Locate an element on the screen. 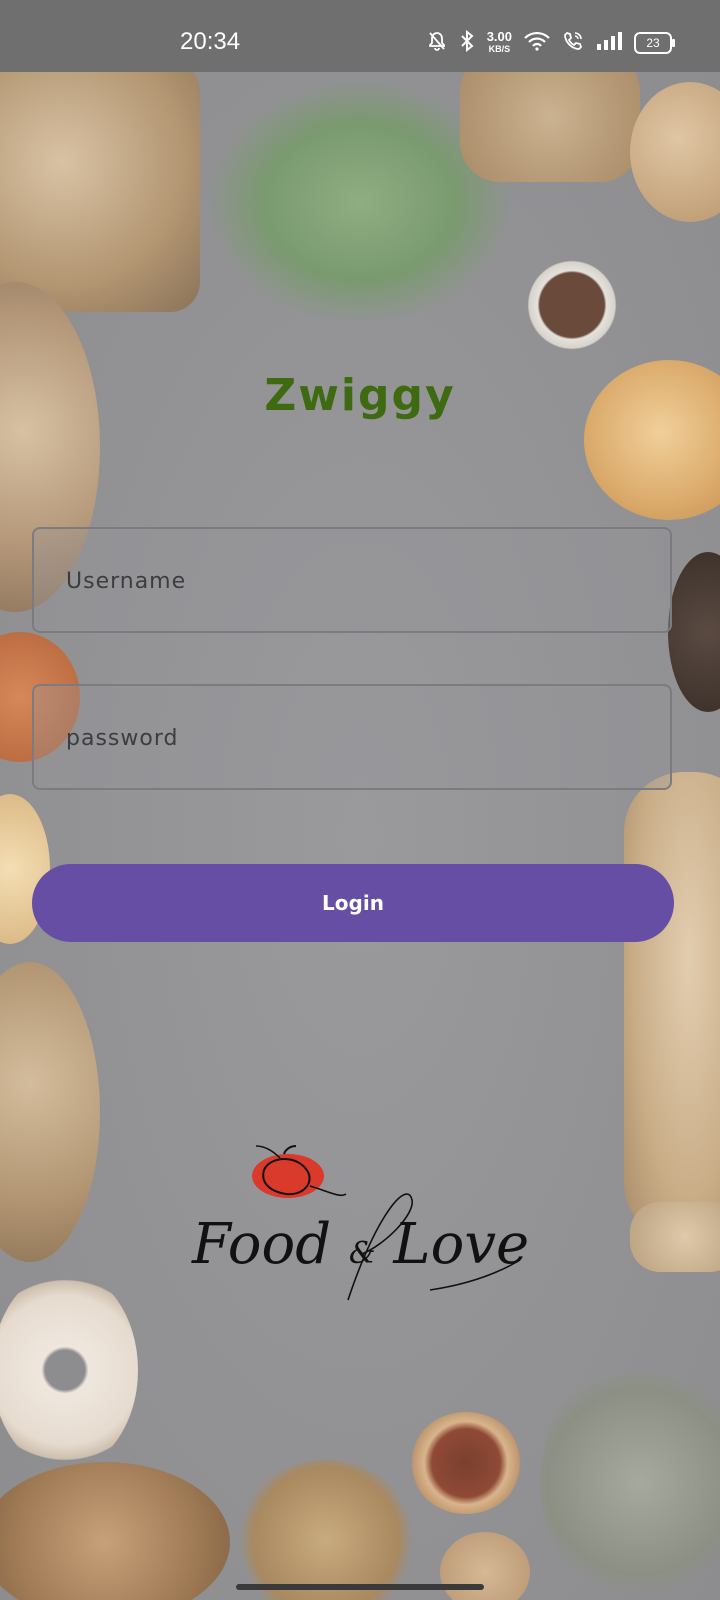 Image resolution: width=720 pixels, height=1600 pixels. bagel-bottom-left-image is located at coordinates (115, 1531).